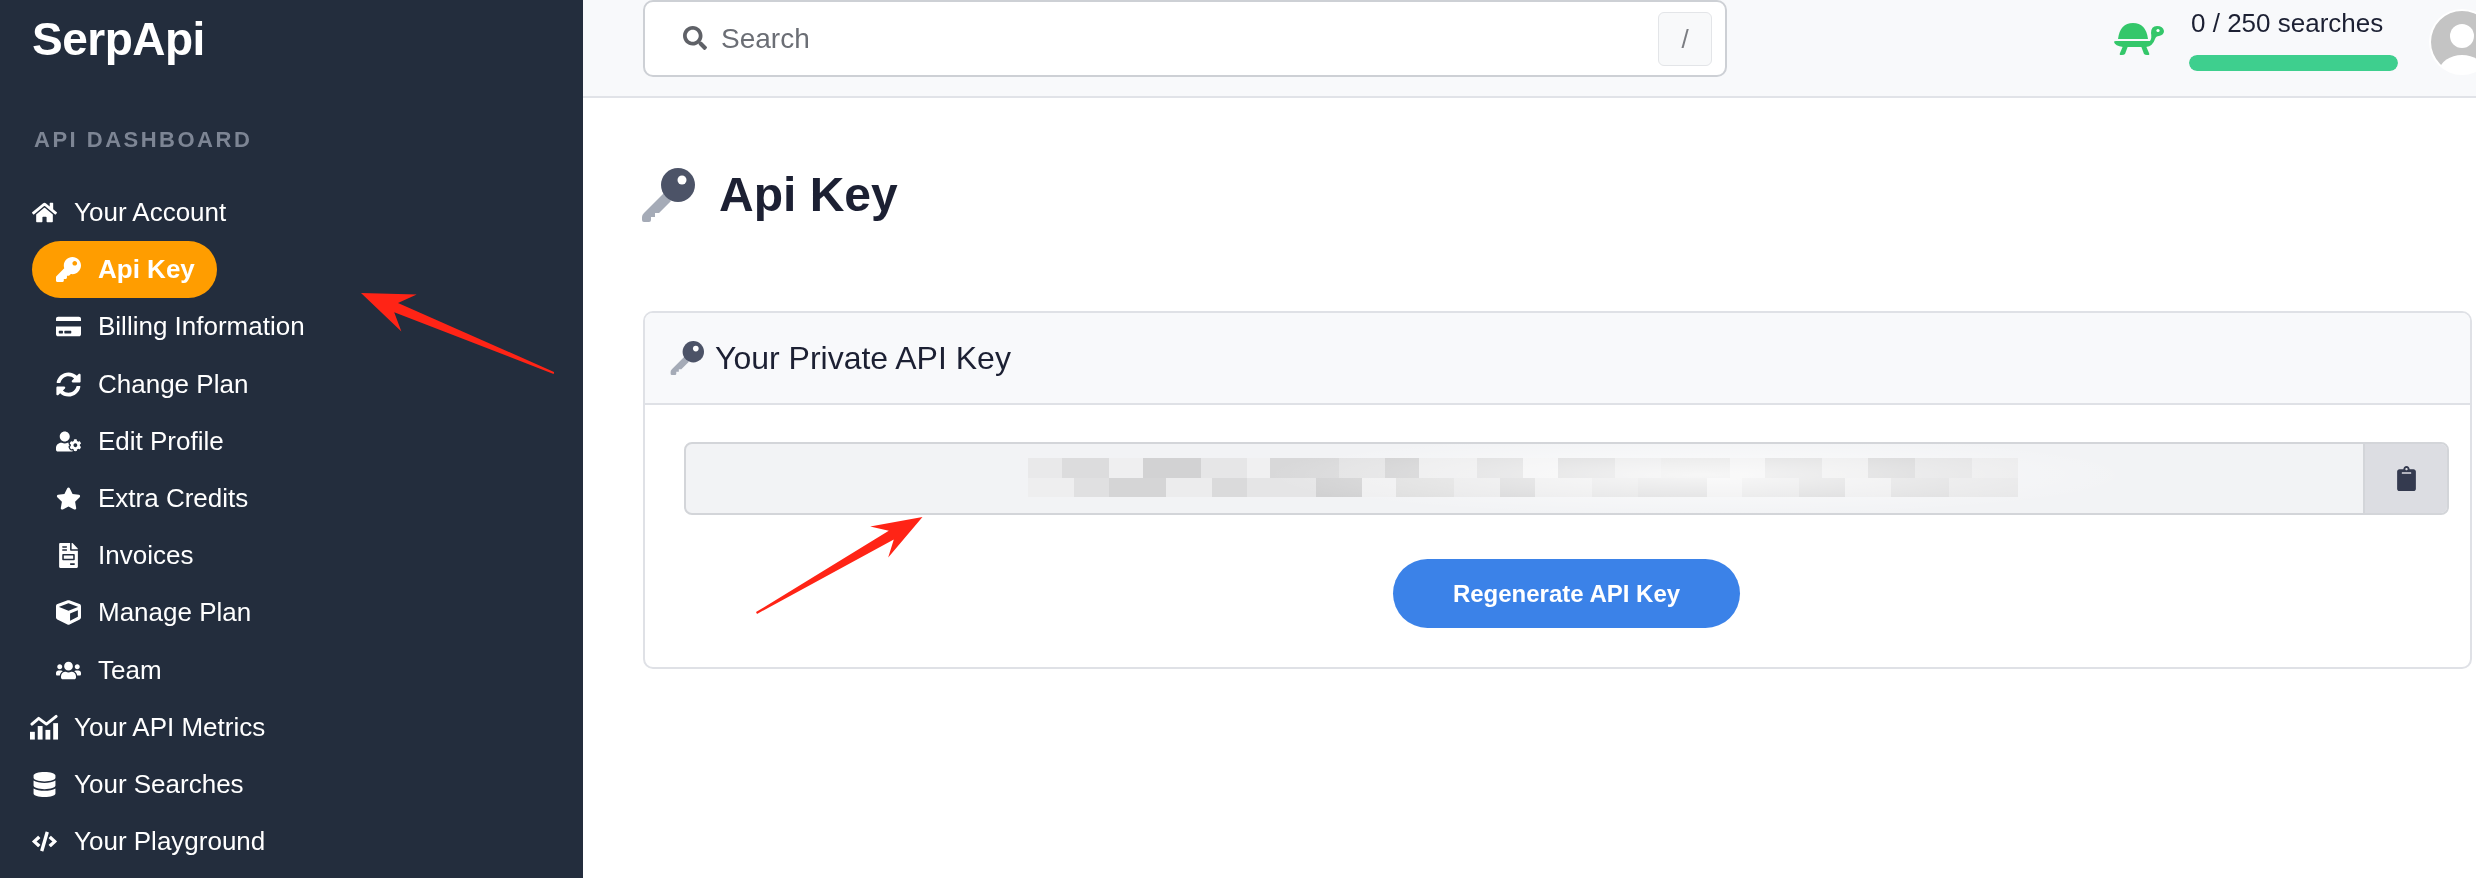  I want to click on turtle-icon, so click(2139, 38).